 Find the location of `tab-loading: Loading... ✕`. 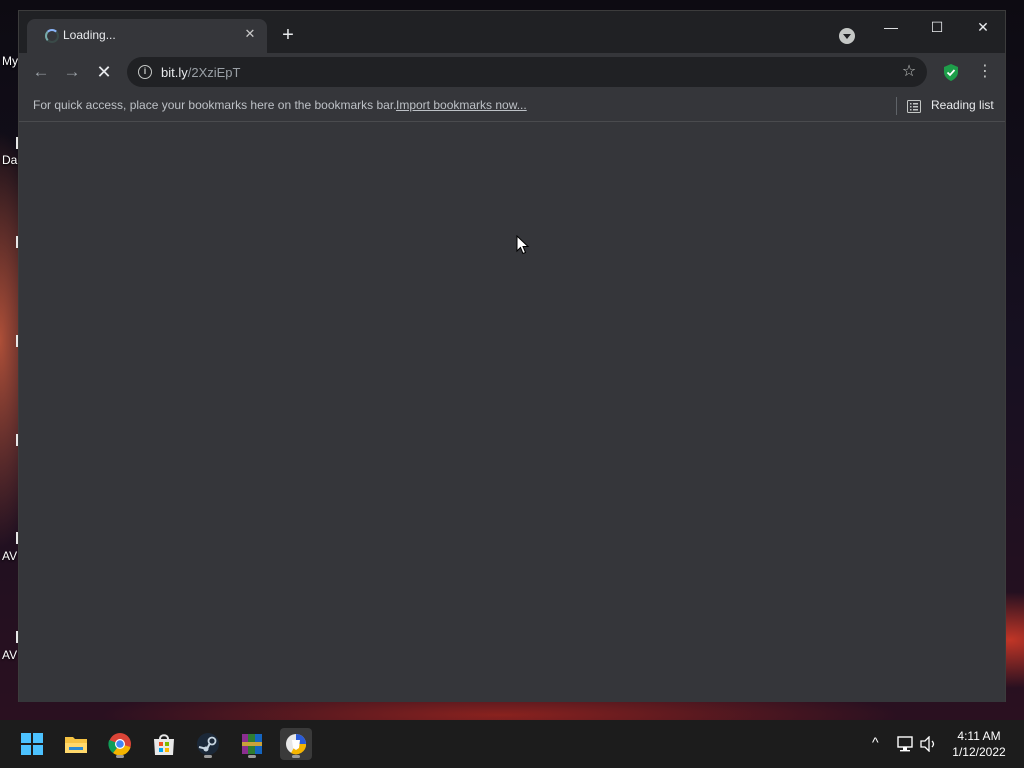

tab-loading: Loading... ✕ is located at coordinates (147, 36).